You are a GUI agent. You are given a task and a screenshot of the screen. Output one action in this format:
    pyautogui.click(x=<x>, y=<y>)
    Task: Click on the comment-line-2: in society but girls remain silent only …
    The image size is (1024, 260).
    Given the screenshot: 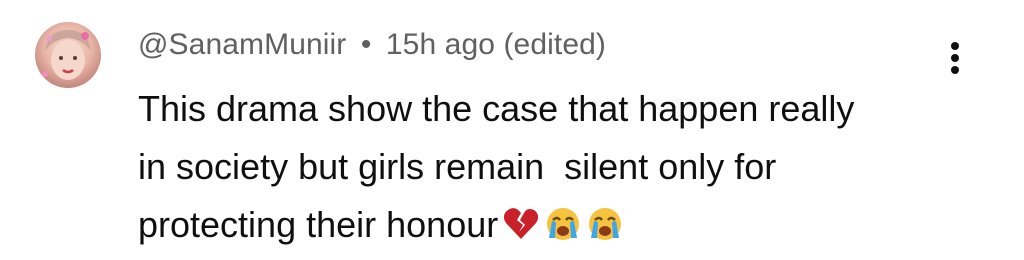 What is the action you would take?
    pyautogui.click(x=457, y=166)
    